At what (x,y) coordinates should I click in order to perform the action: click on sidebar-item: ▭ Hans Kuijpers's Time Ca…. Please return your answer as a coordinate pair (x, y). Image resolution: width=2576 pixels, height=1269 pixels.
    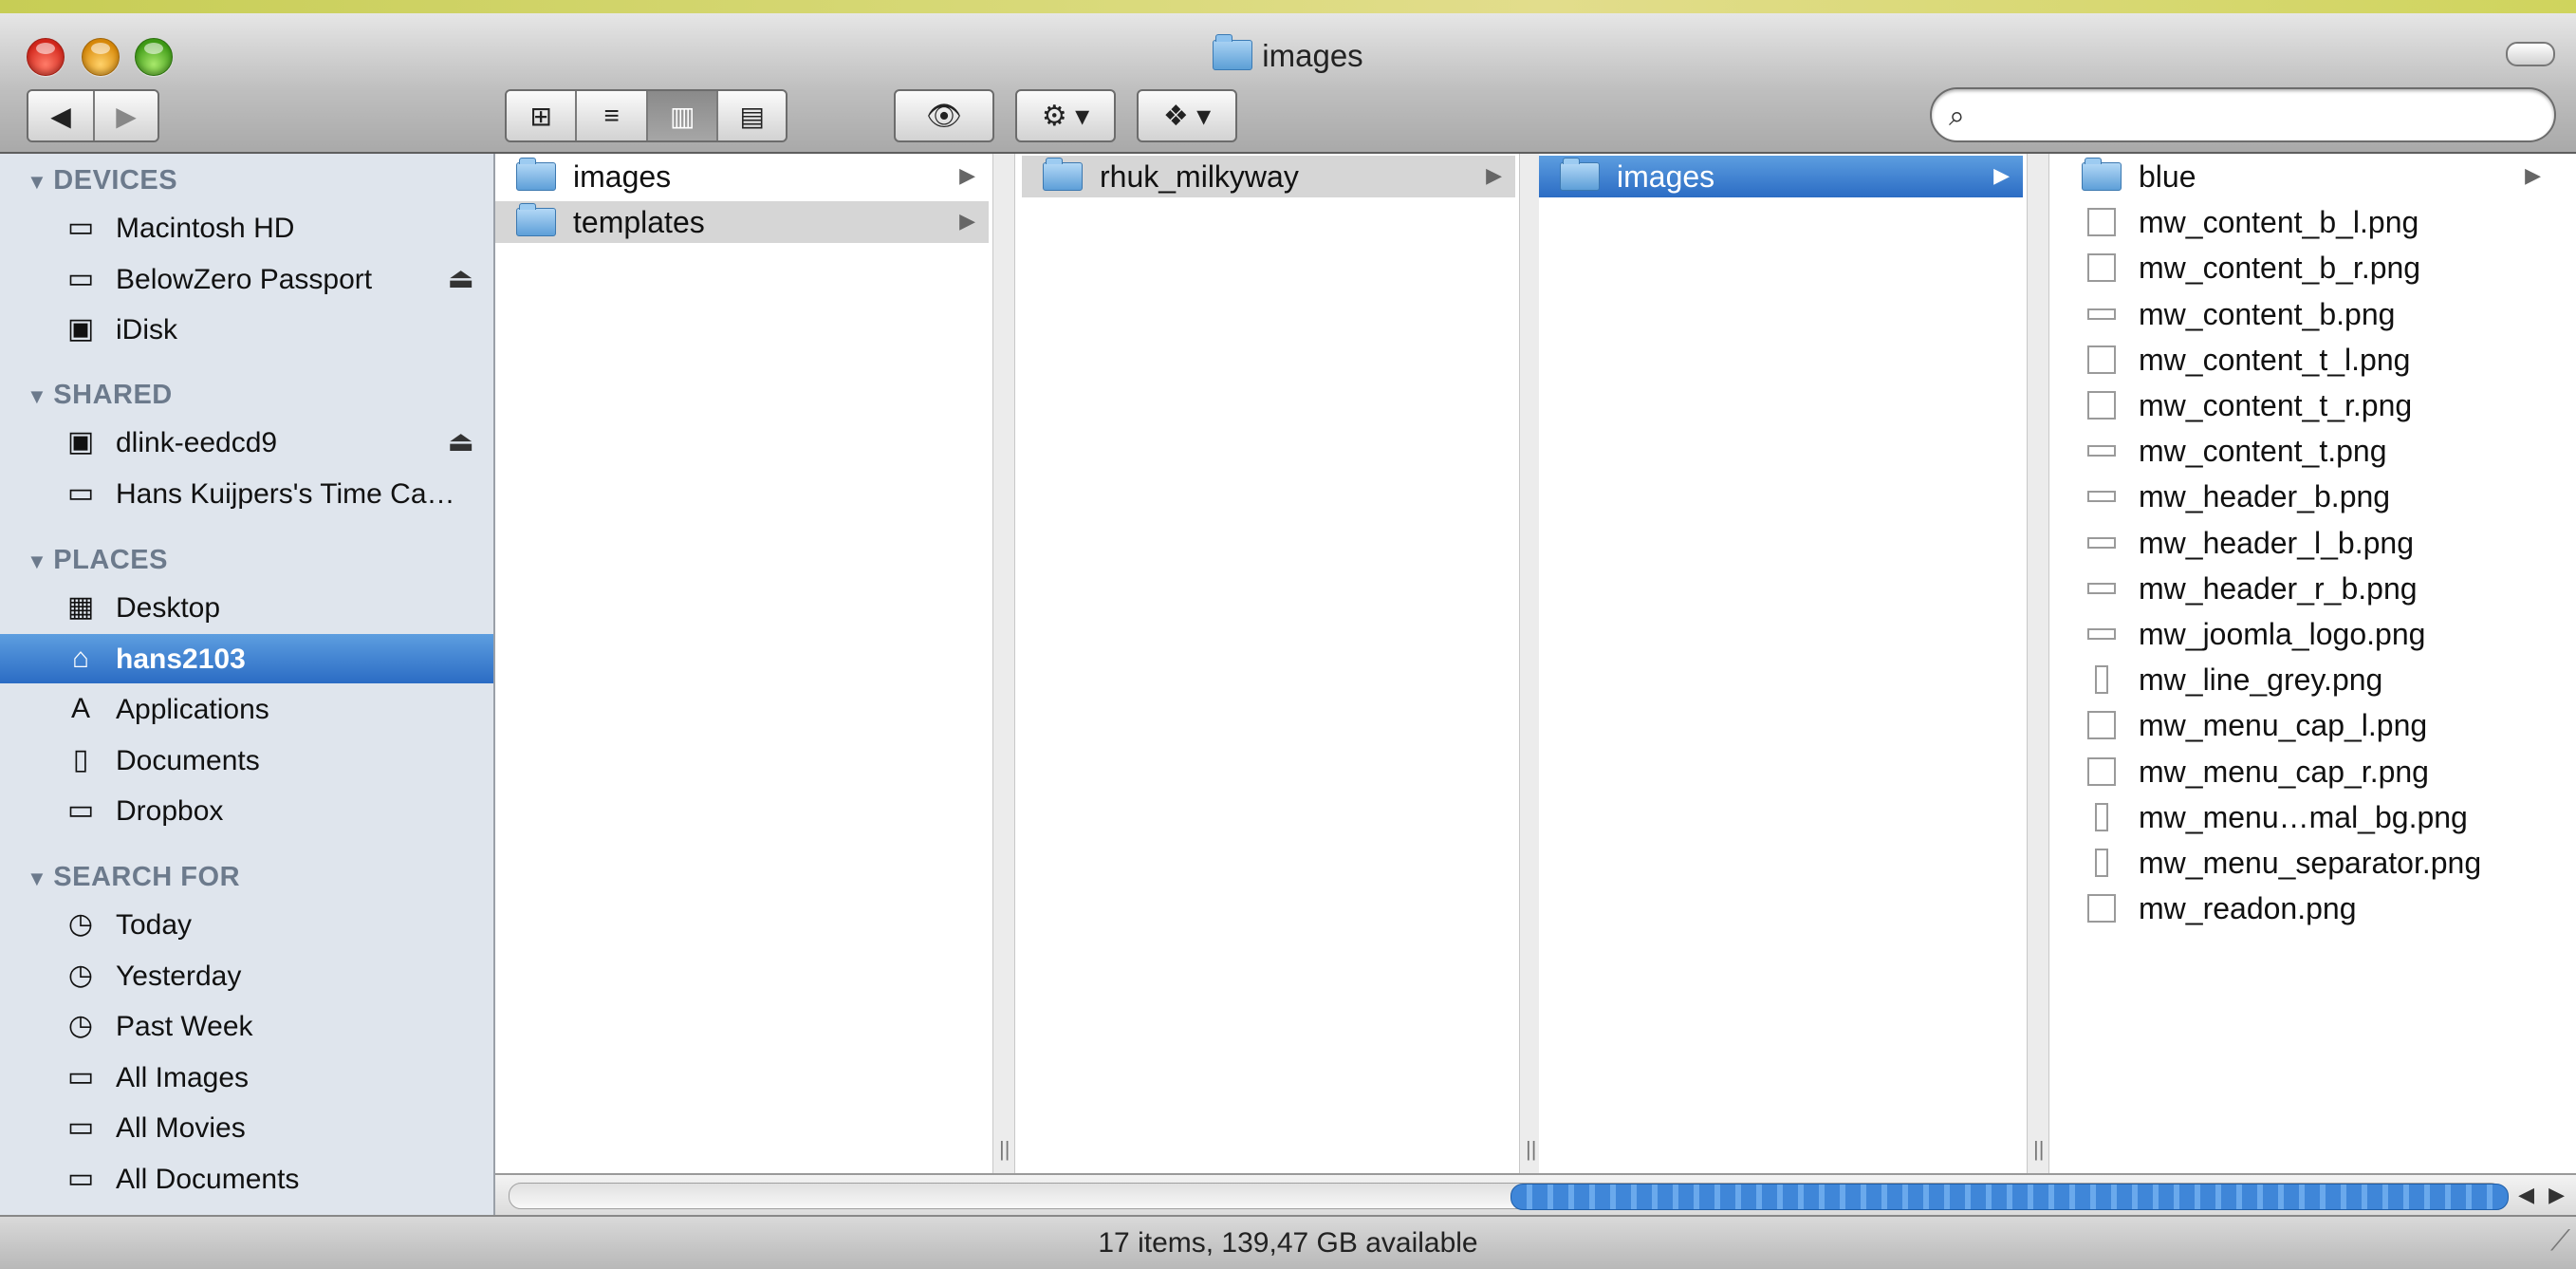
    Looking at the image, I should click on (246, 493).